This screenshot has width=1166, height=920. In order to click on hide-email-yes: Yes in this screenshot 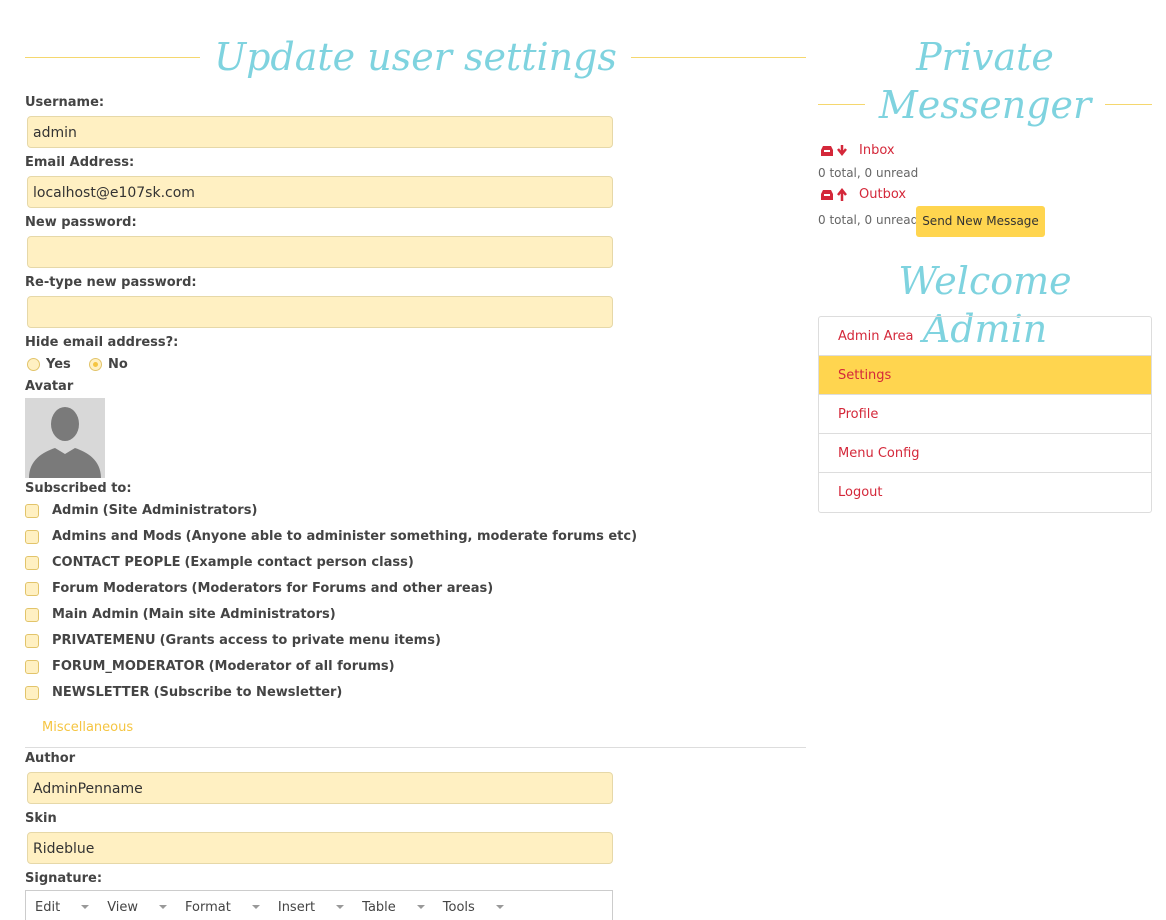, I will do `click(49, 364)`.